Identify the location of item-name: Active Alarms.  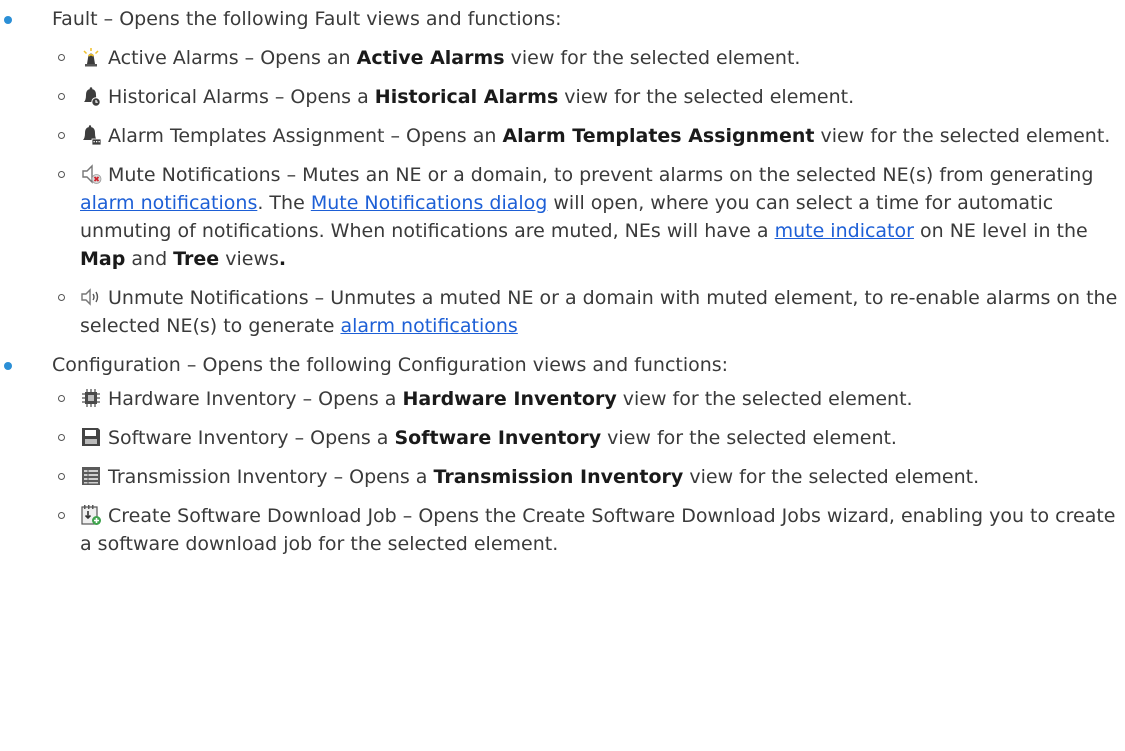
(173, 58).